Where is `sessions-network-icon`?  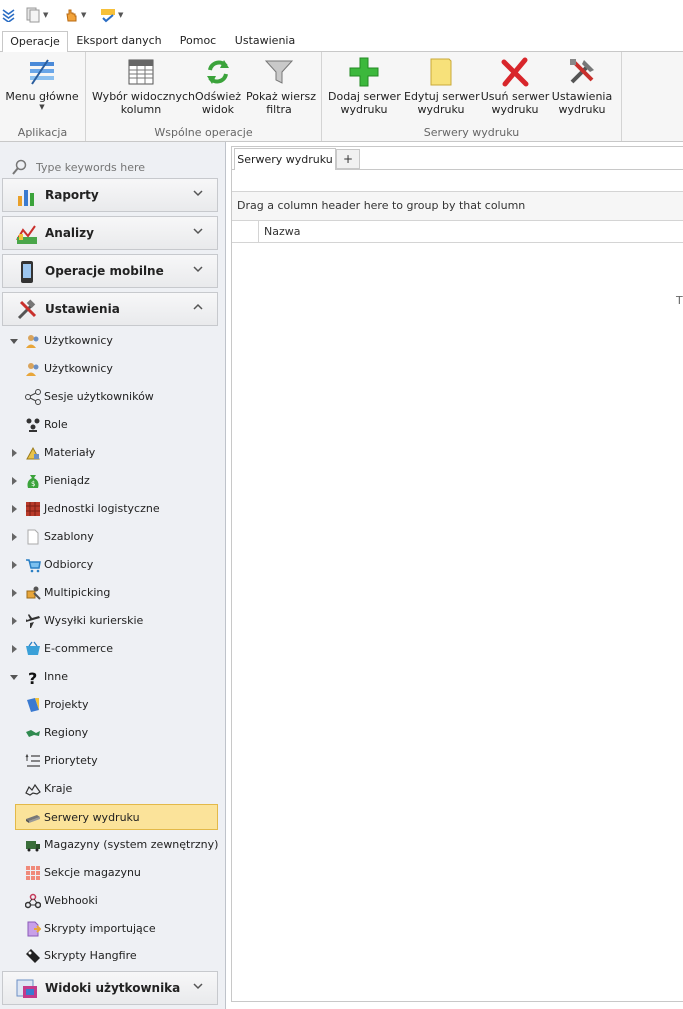 sessions-network-icon is located at coordinates (33, 397).